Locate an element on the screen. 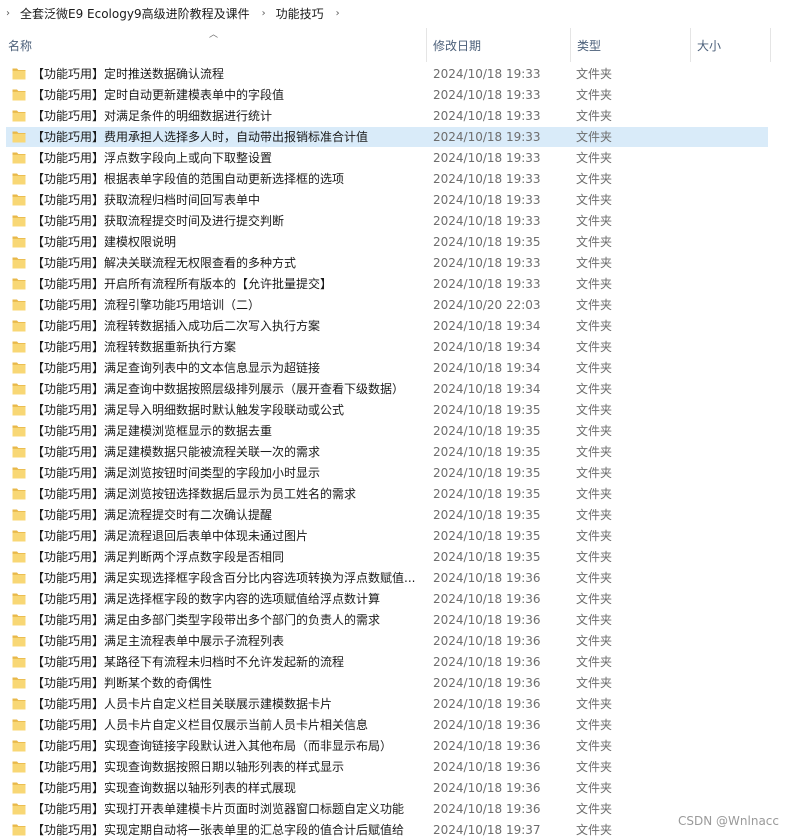 The image size is (789, 840). file-list-row: 【功能巧用】判断某个数的奇偶性 2024/10/18 19:36 文件夹 is located at coordinates (387, 683).